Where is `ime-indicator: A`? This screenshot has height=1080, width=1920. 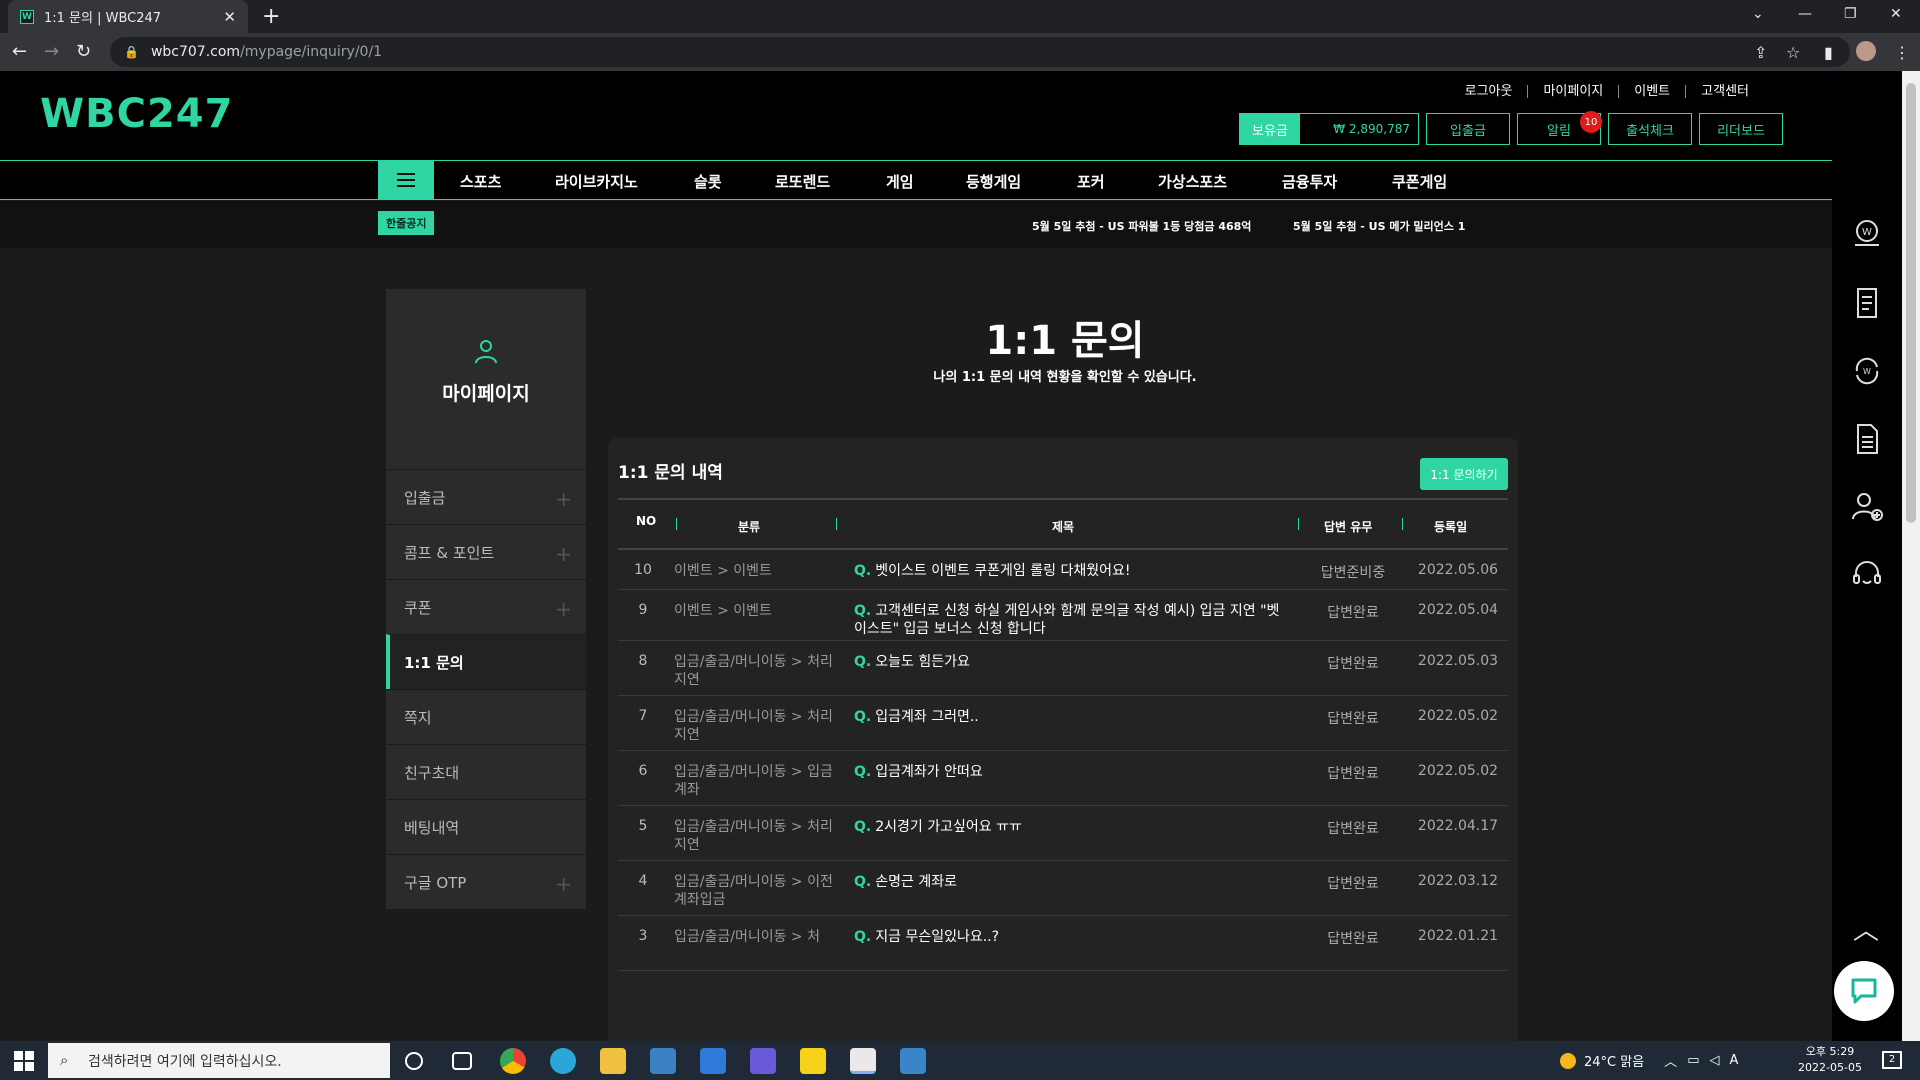 ime-indicator: A is located at coordinates (1733, 1060).